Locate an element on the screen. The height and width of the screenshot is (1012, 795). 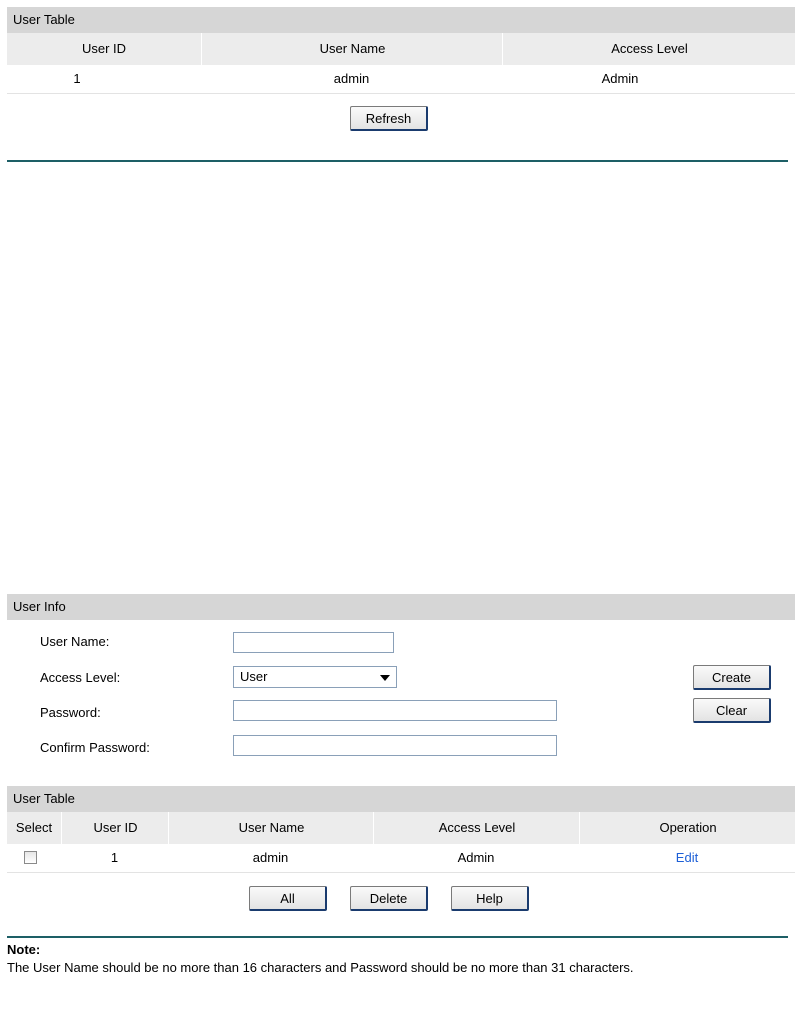
password-input is located at coordinates (395, 710).